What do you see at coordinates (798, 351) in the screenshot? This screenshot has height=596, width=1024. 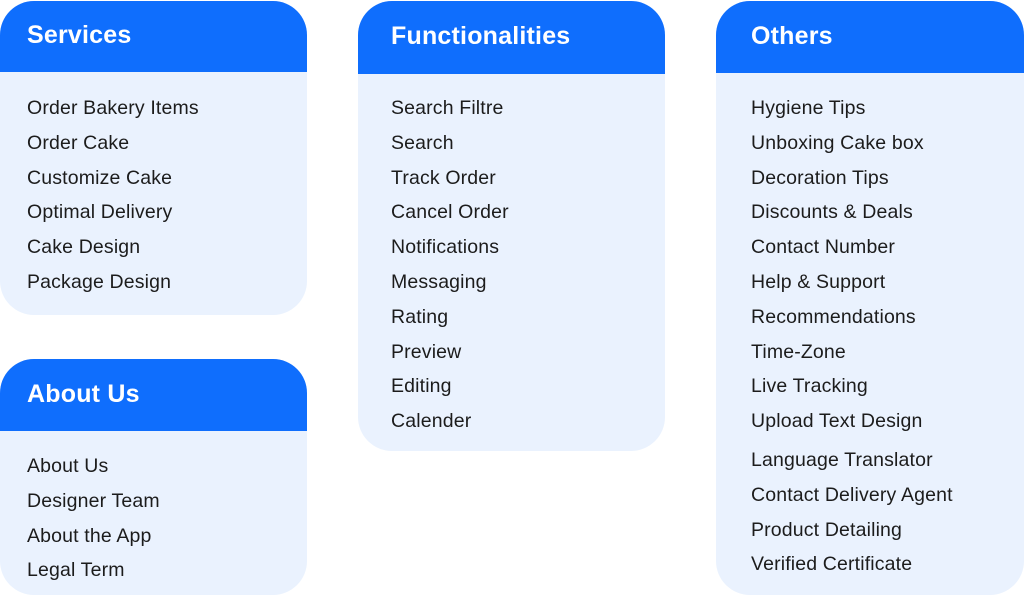 I see `others-item: Time-Zone` at bounding box center [798, 351].